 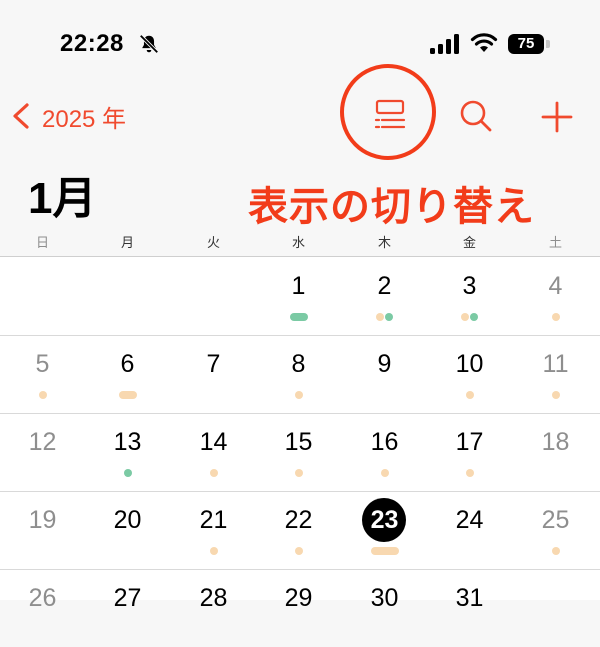 What do you see at coordinates (384, 608) in the screenshot?
I see `day-cell: 30` at bounding box center [384, 608].